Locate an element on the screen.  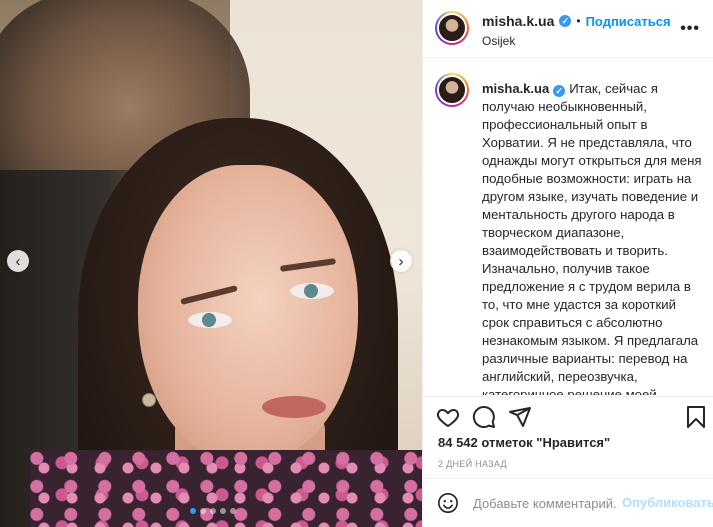
publish-button: Опубликовать is located at coordinates (667, 502).